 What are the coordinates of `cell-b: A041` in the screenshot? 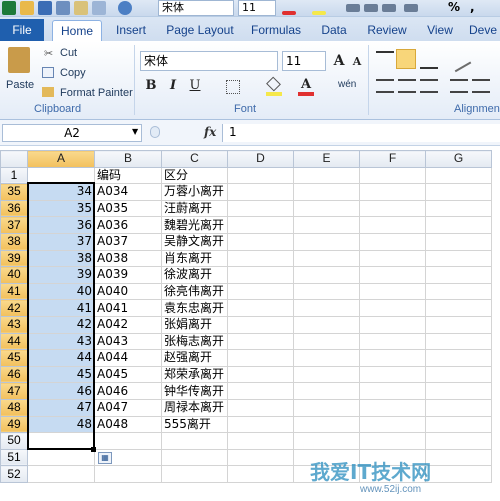 It's located at (128, 308).